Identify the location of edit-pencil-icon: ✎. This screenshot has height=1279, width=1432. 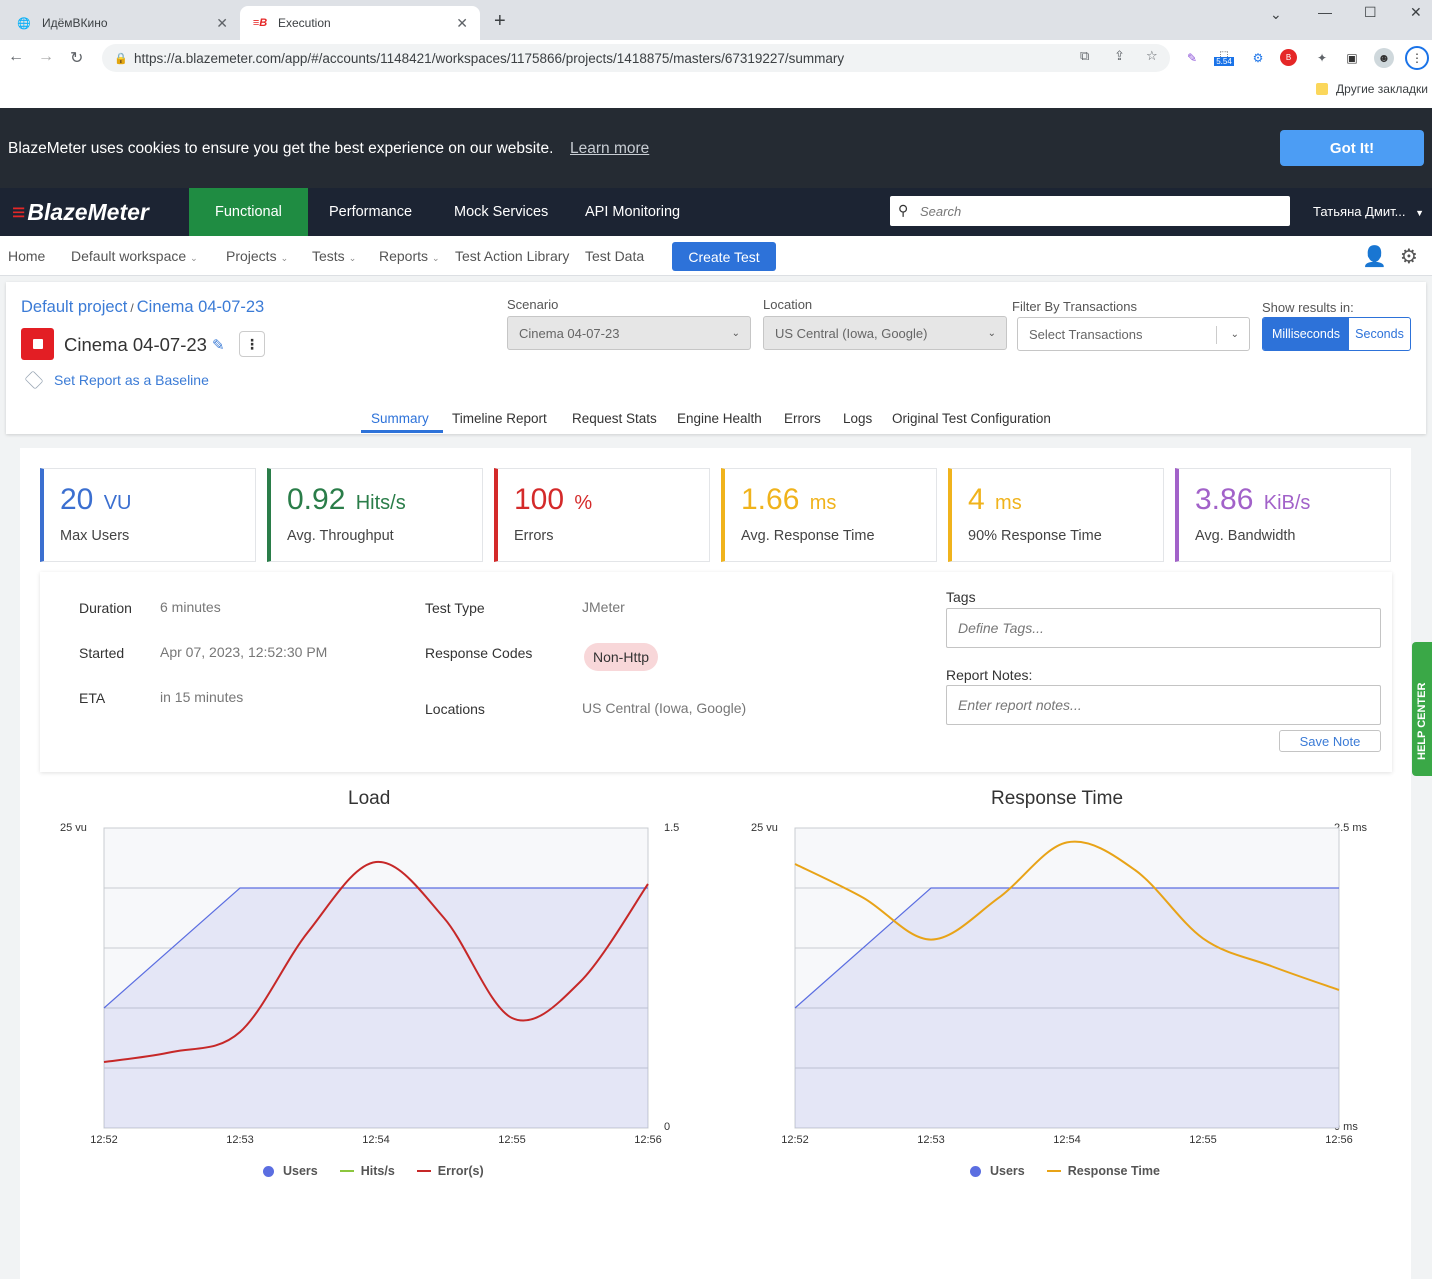
(218, 345).